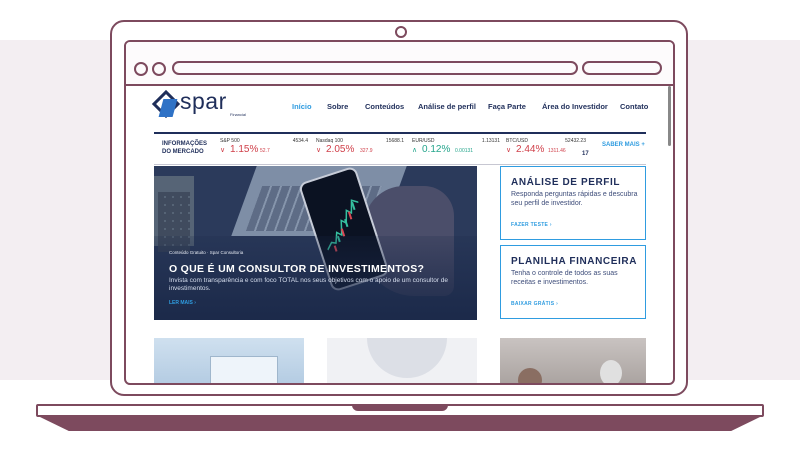  I want to click on ticker-change: 52.7, so click(265, 151).